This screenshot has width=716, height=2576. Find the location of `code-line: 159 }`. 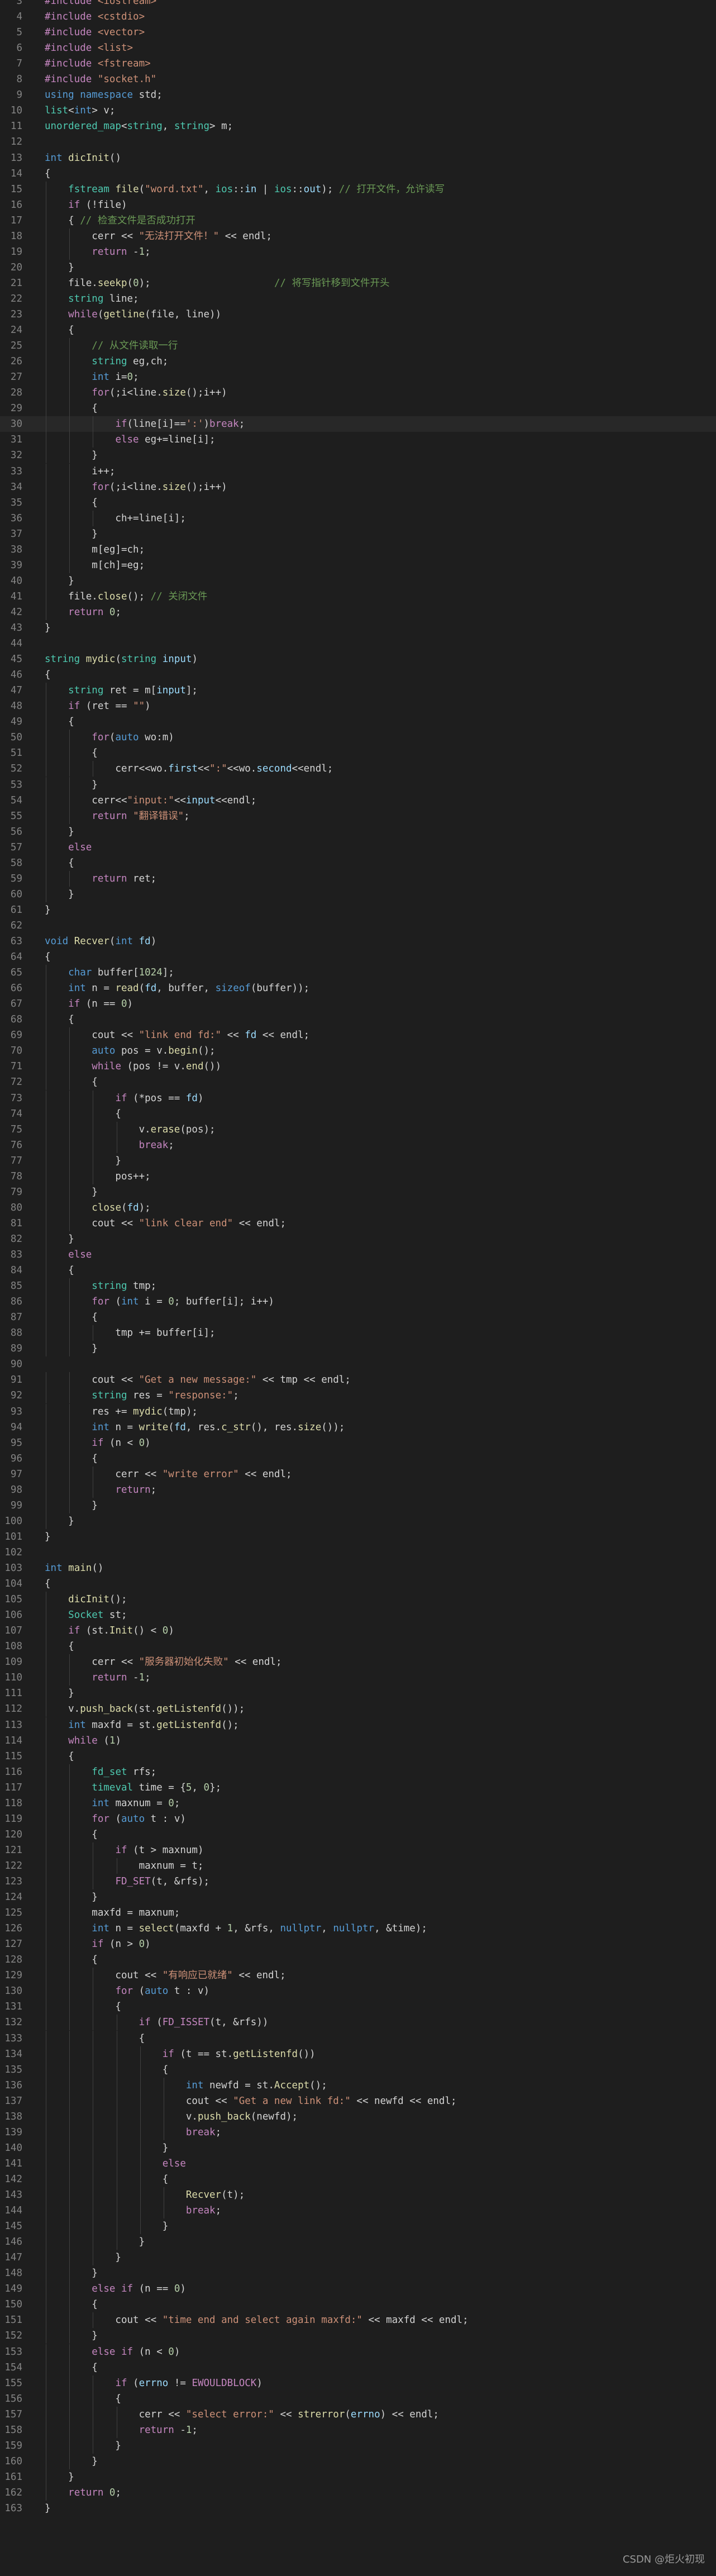

code-line: 159 } is located at coordinates (358, 2446).